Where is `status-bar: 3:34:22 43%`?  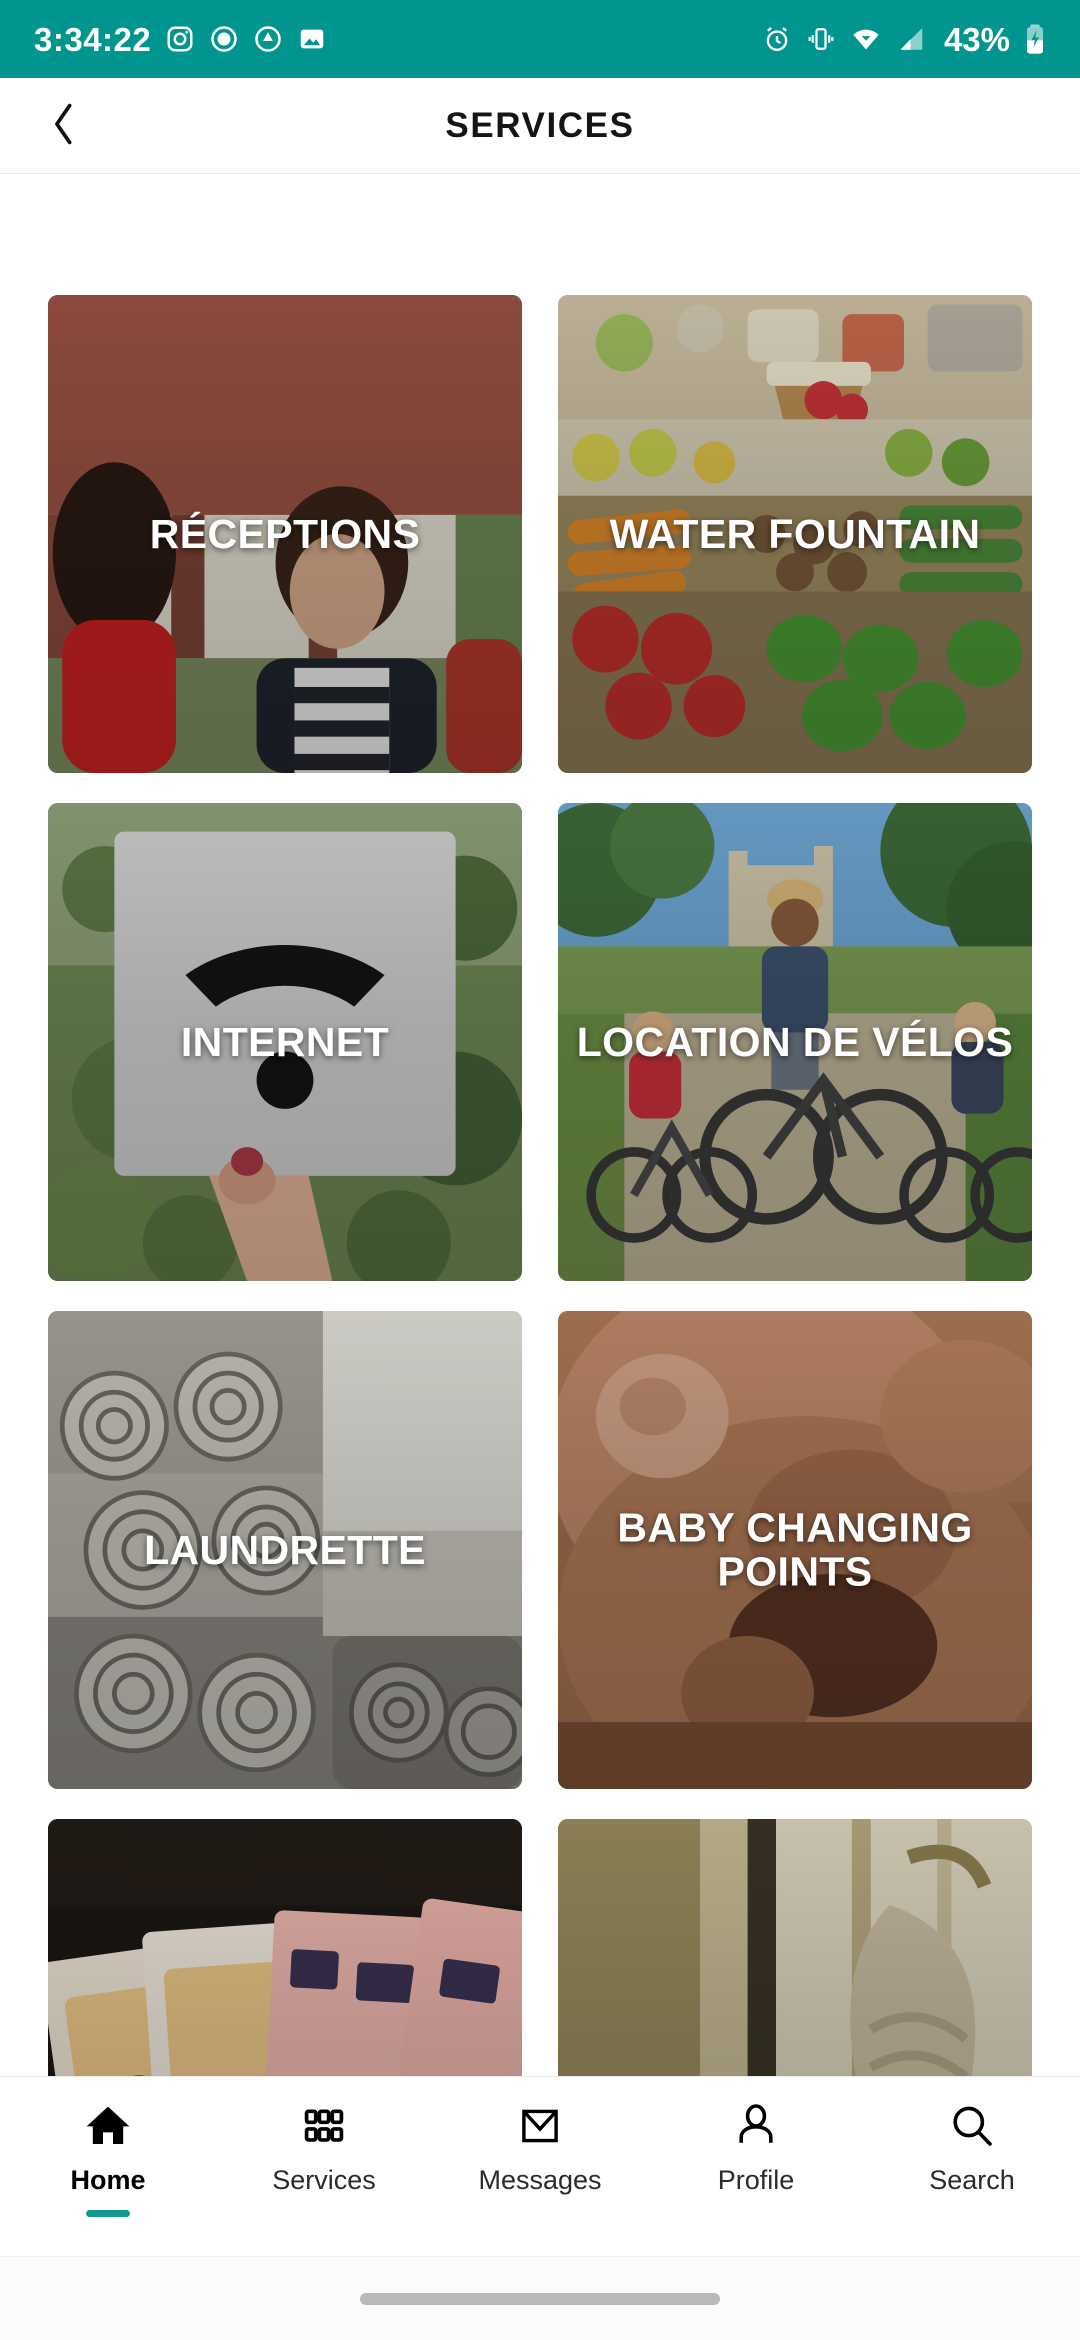 status-bar: 3:34:22 43% is located at coordinates (540, 39).